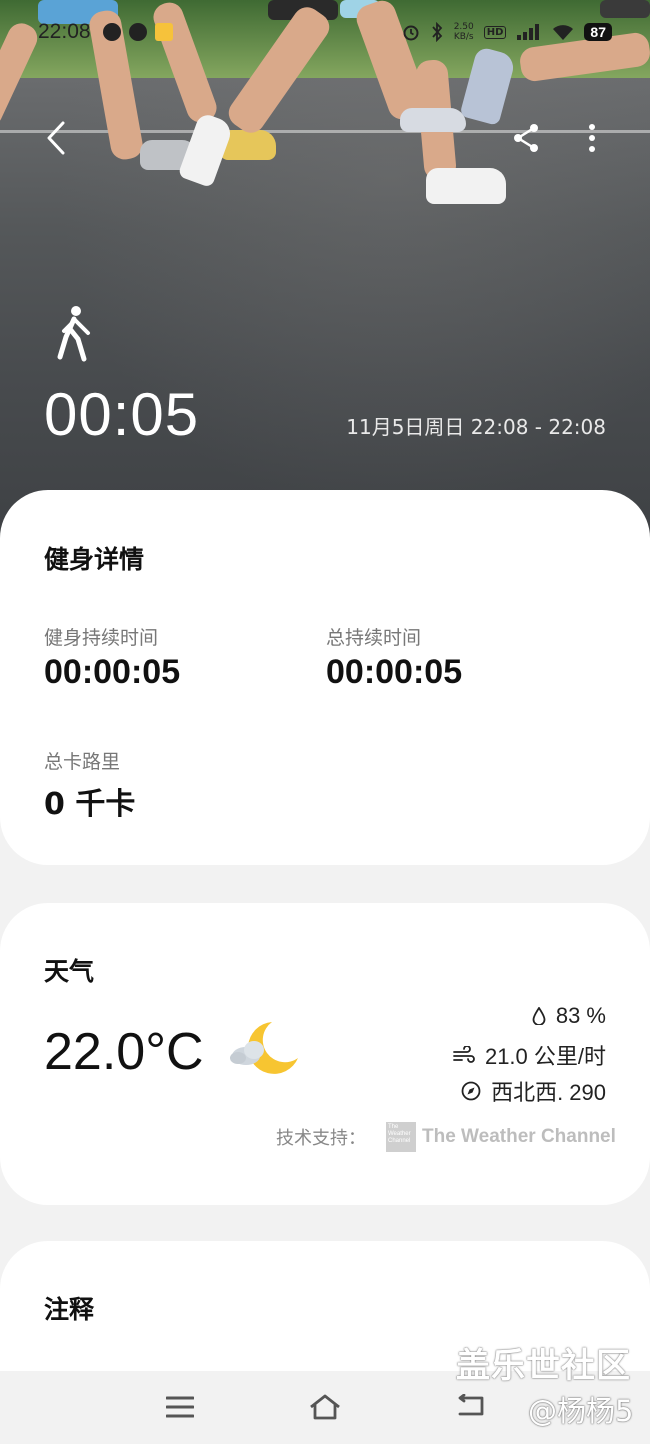  What do you see at coordinates (69, 971) in the screenshot?
I see `weather-title: 天气` at bounding box center [69, 971].